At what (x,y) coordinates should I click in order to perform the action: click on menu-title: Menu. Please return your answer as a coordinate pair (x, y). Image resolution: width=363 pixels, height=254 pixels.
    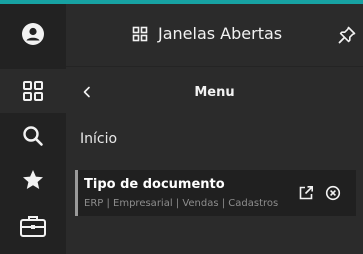
    Looking at the image, I should click on (214, 92).